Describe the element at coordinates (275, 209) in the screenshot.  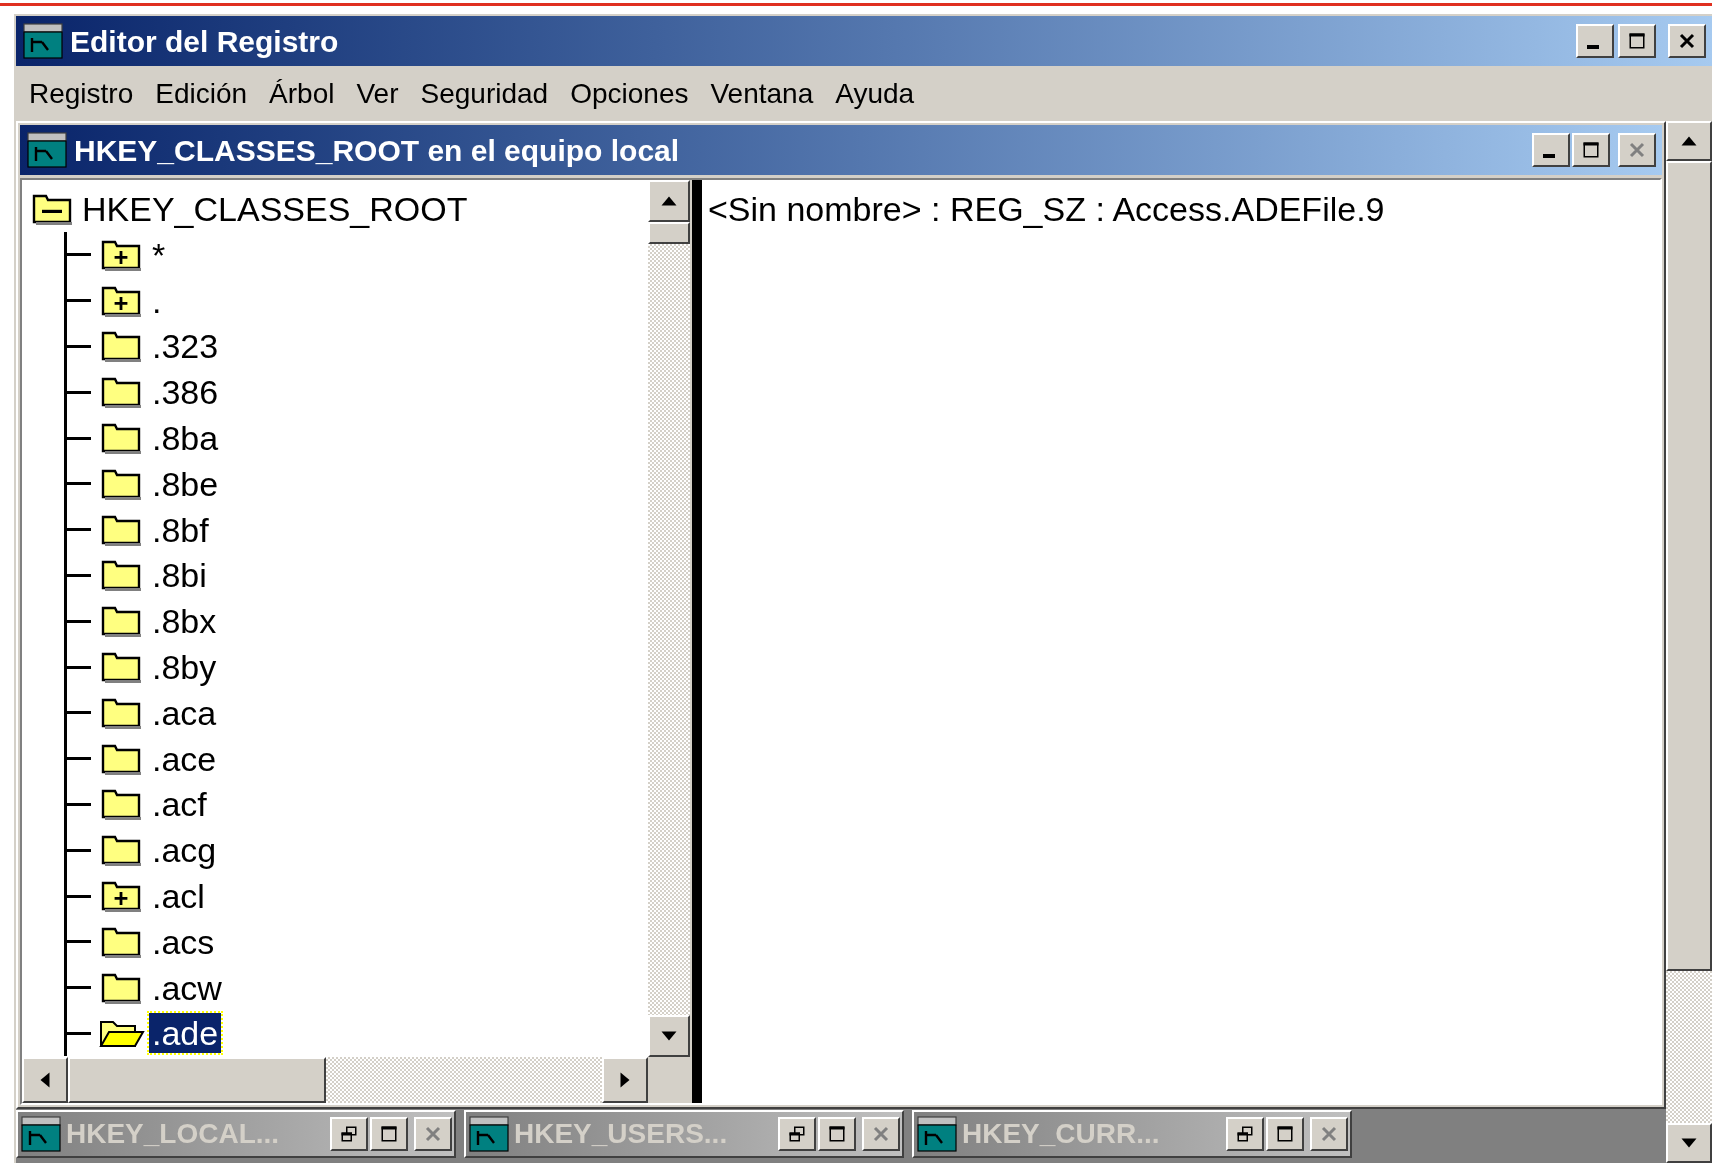
I see `tree-item: HKEY_CLASSES_ROOT` at that location.